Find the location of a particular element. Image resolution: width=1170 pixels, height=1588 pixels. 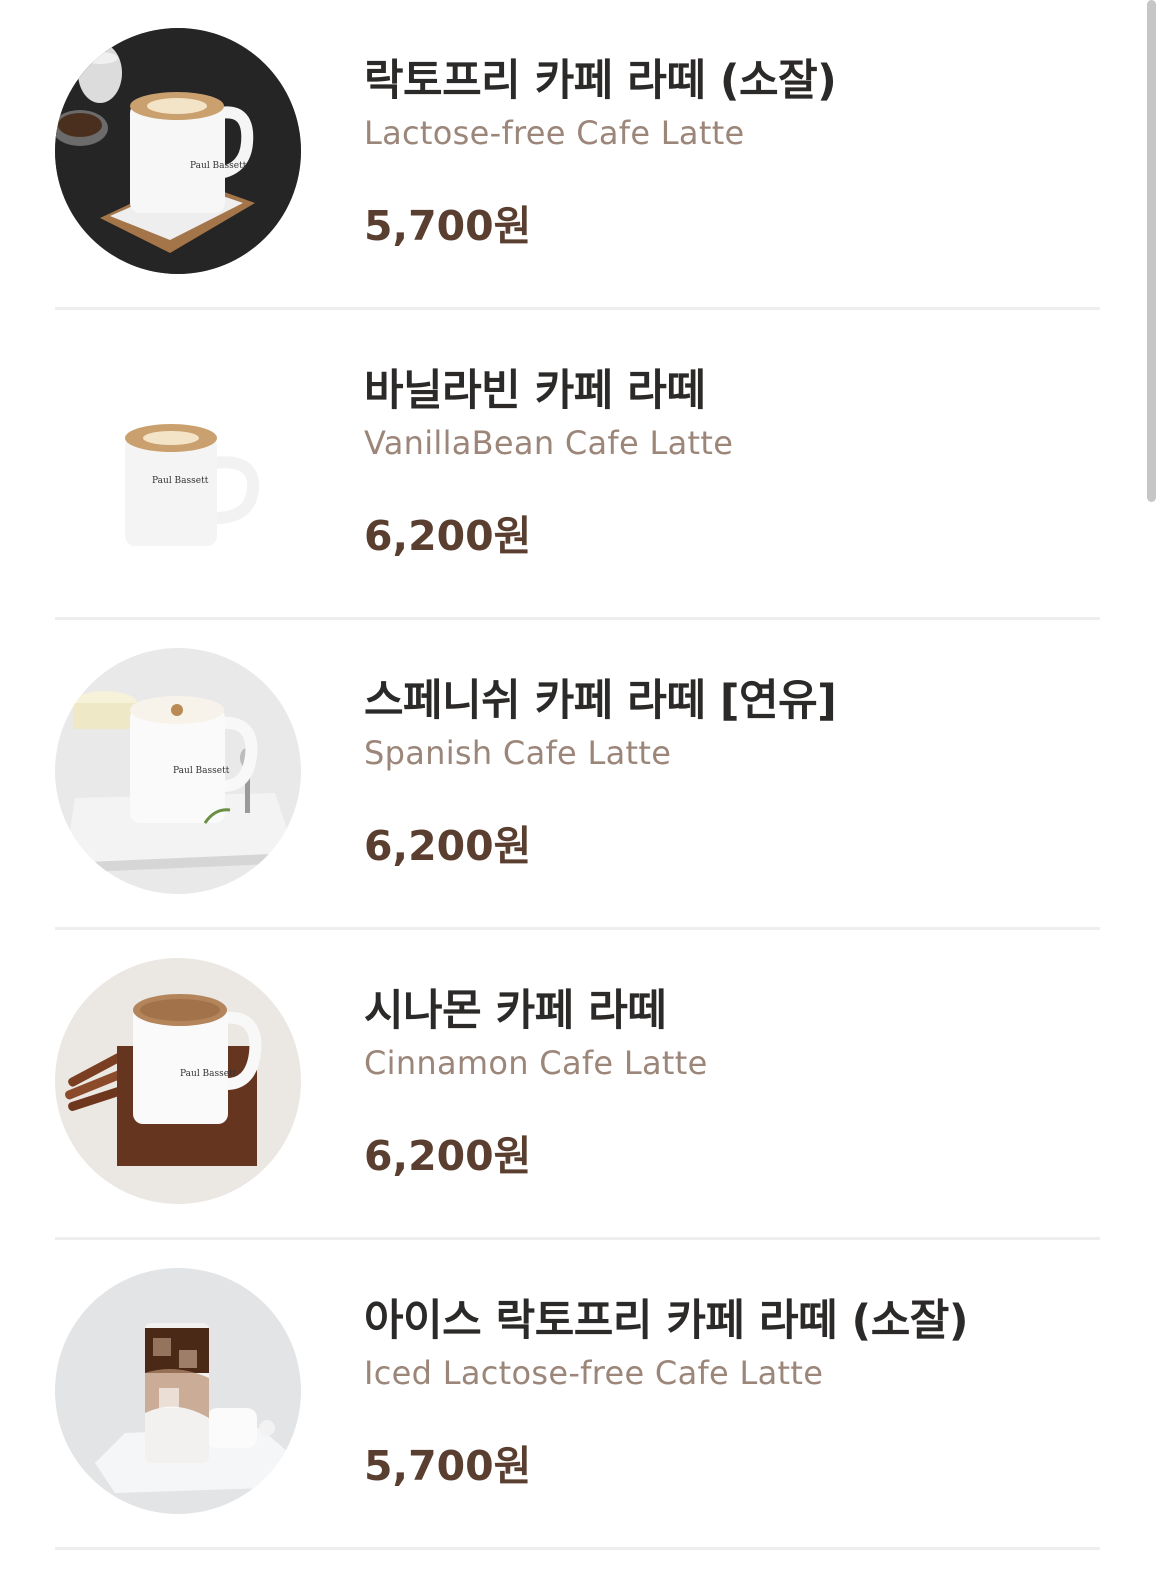

product-name: 시나몬 카페 라떼 is located at coordinates (515, 1011).